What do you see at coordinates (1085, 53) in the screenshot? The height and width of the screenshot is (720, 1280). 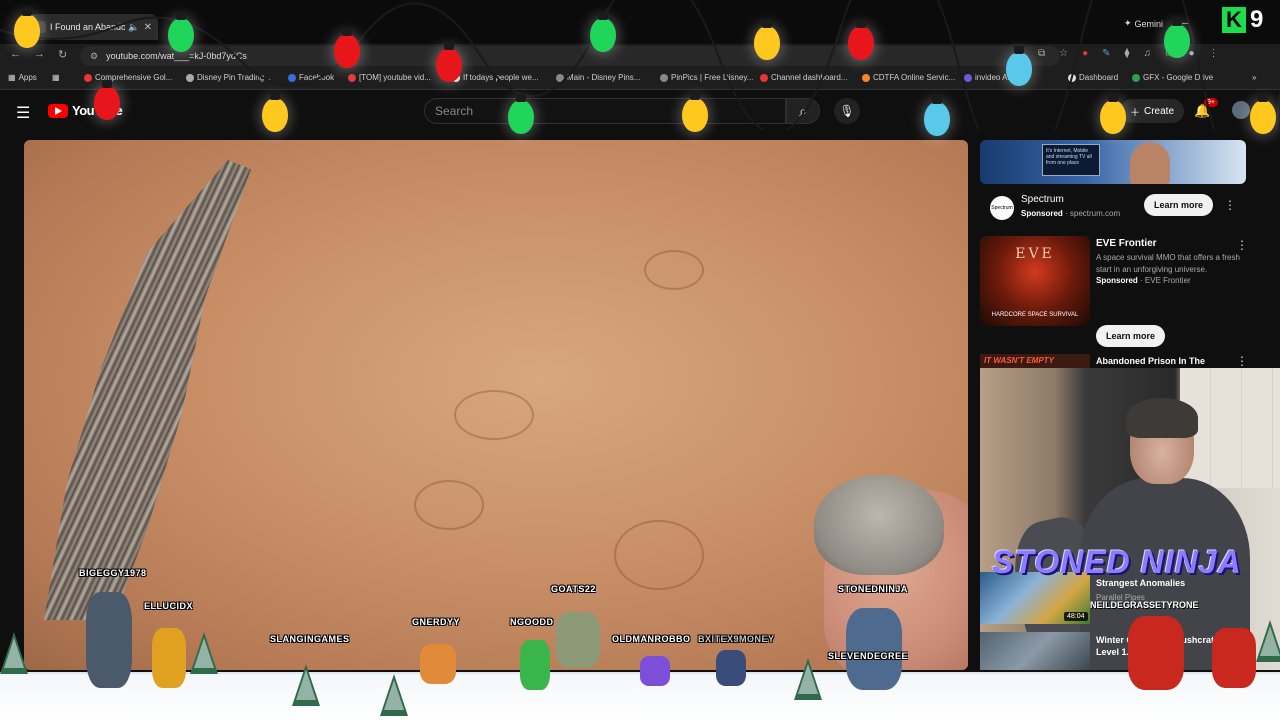 I see `extension-red-icon: ●` at bounding box center [1085, 53].